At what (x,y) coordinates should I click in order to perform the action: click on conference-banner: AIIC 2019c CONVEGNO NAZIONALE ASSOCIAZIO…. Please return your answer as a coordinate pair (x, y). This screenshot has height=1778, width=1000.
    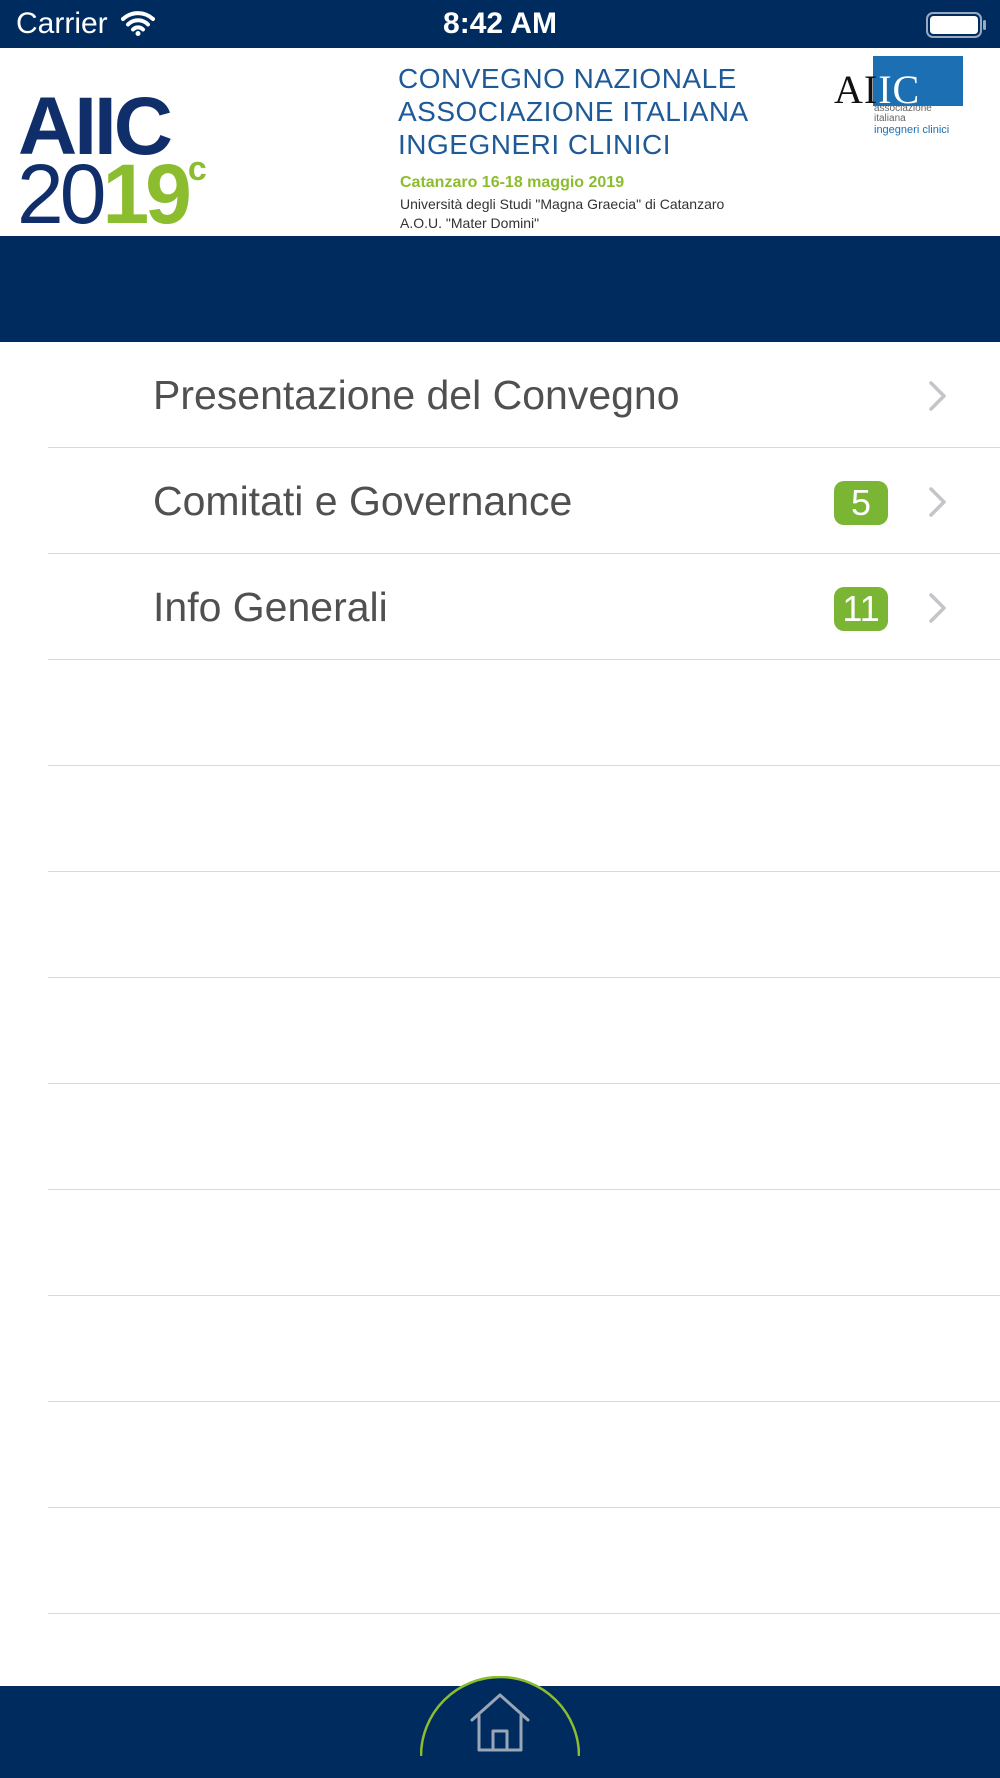
    Looking at the image, I should click on (500, 142).